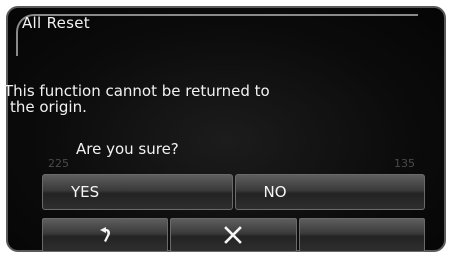 This screenshot has width=451, height=257. What do you see at coordinates (85, 192) in the screenshot?
I see `yes-button-label: YES` at bounding box center [85, 192].